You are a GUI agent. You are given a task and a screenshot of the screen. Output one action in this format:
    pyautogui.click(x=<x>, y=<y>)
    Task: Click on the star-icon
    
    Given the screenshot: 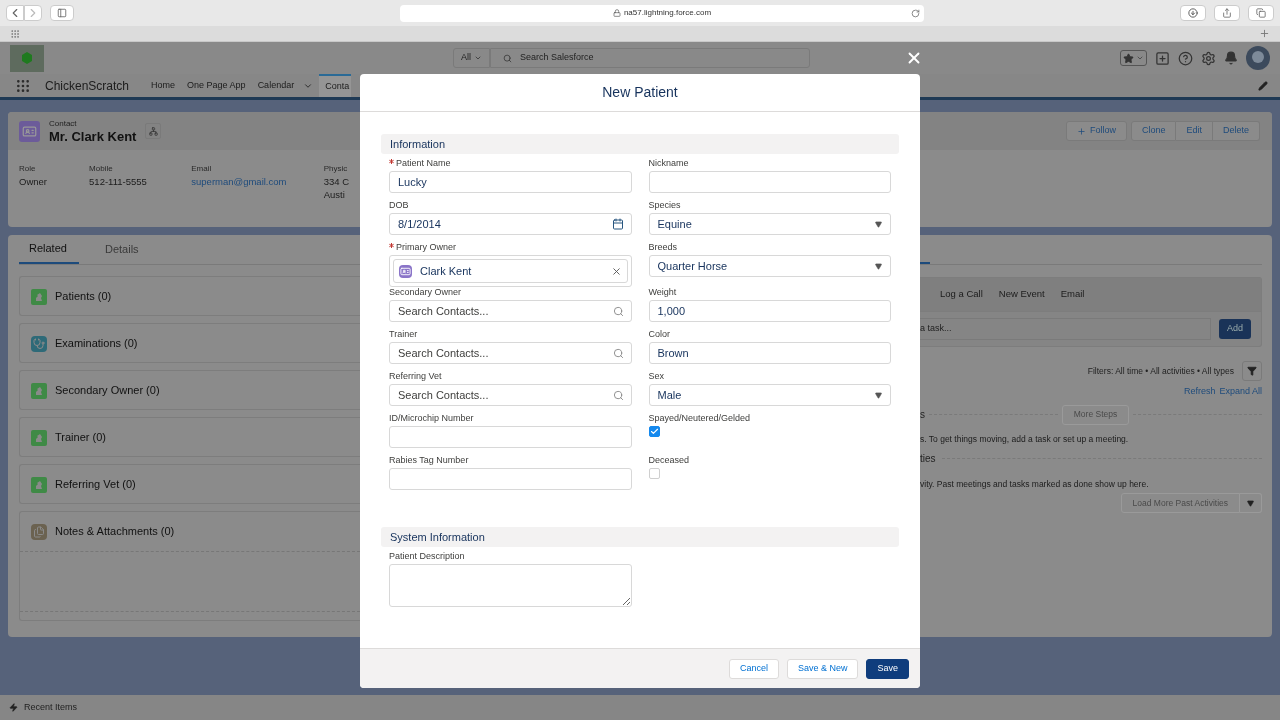 What is the action you would take?
    pyautogui.click(x=1128, y=58)
    